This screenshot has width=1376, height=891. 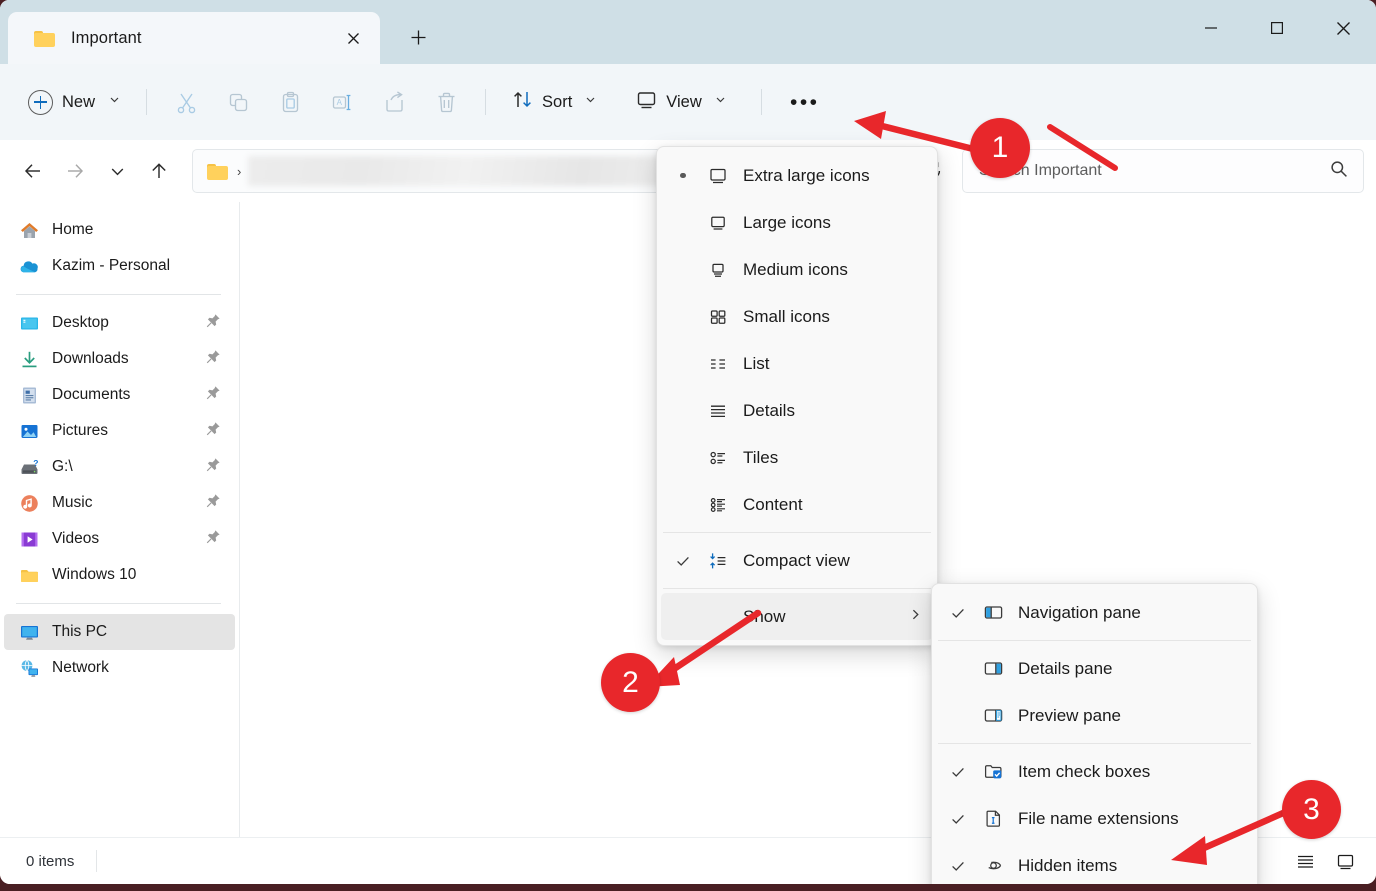 What do you see at coordinates (718, 270) in the screenshot?
I see `medium-icons-icon` at bounding box center [718, 270].